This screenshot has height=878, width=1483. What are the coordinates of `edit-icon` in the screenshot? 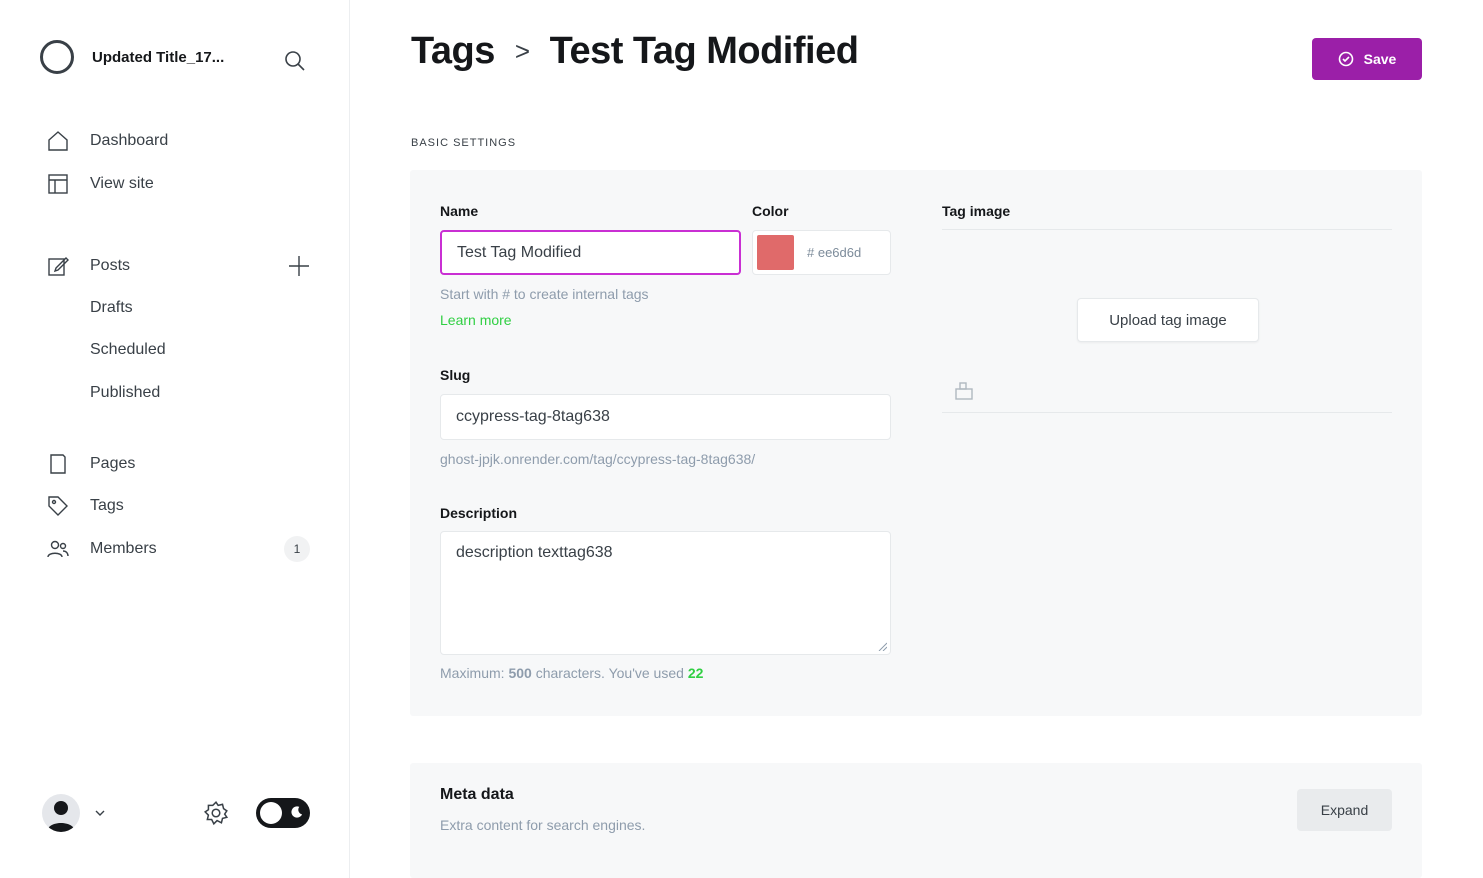 It's located at (58, 266).